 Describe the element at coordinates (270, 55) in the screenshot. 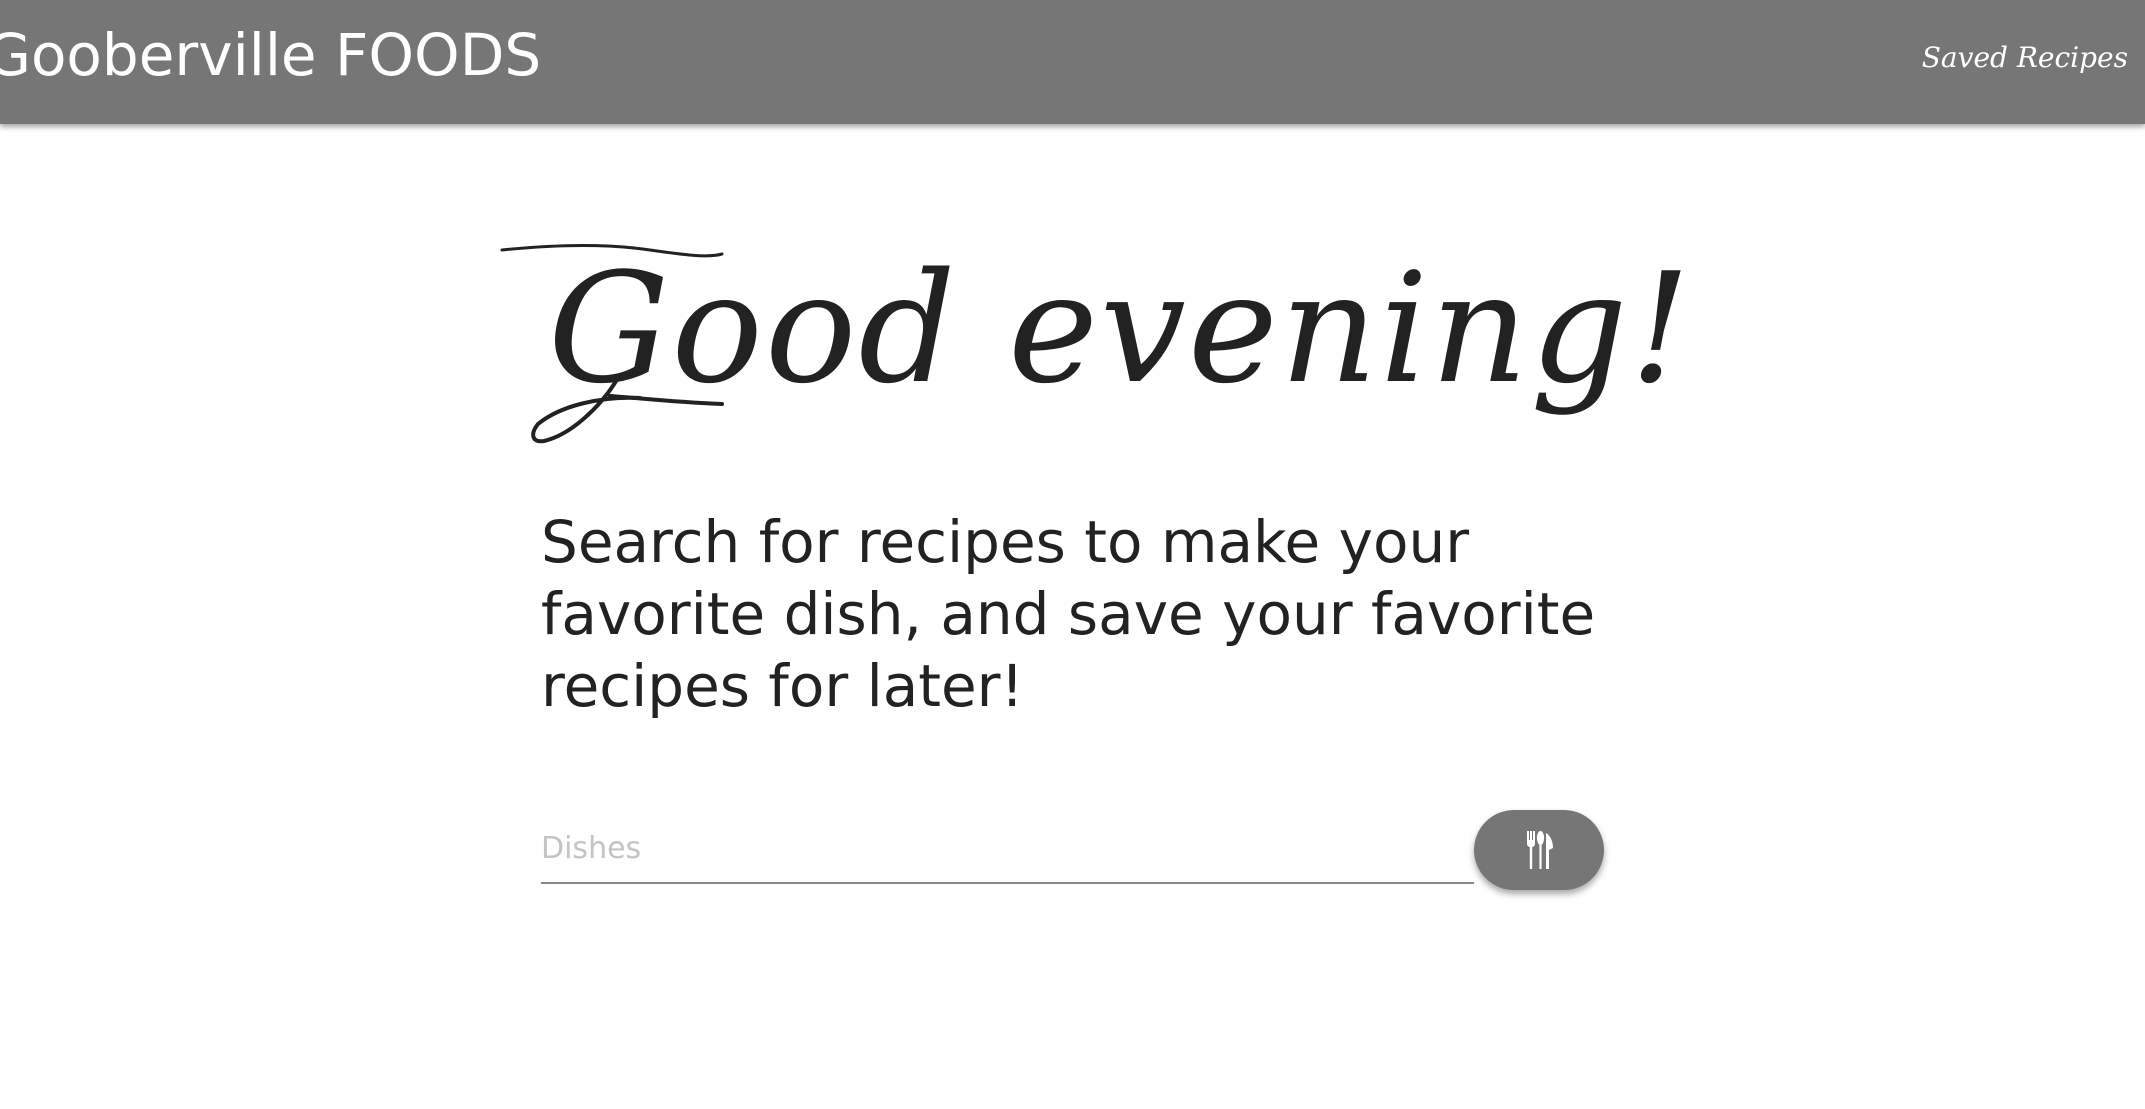

I see `brand-logo-text: Gooberville FOODS` at that location.